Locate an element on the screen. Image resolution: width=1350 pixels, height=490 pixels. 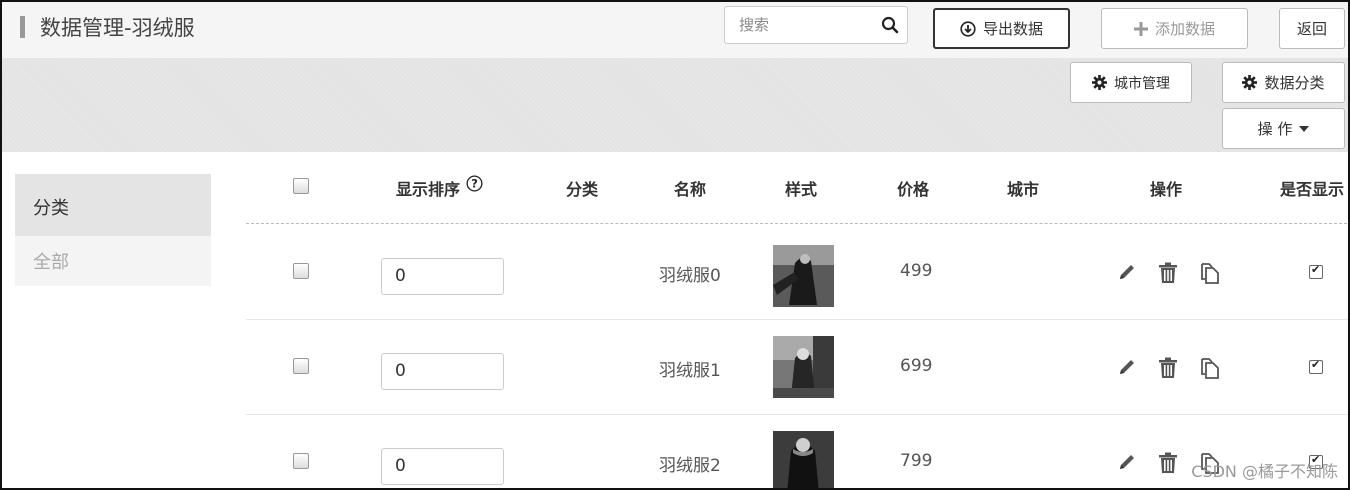
caret-down-icon is located at coordinates (1304, 128).